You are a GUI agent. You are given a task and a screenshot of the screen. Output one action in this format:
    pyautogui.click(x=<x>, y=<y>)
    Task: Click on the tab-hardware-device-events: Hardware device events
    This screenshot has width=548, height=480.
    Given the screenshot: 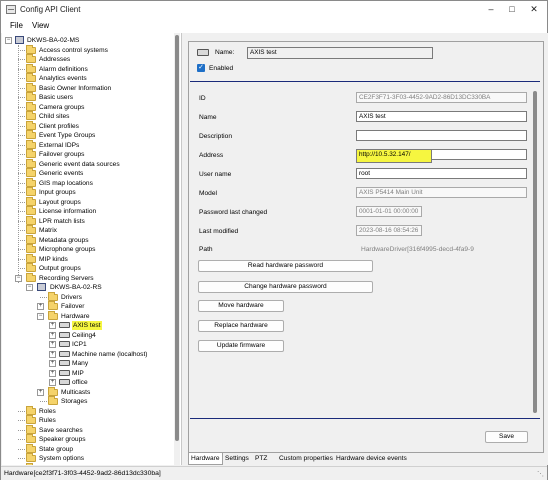 What is the action you would take?
    pyautogui.click(x=371, y=459)
    